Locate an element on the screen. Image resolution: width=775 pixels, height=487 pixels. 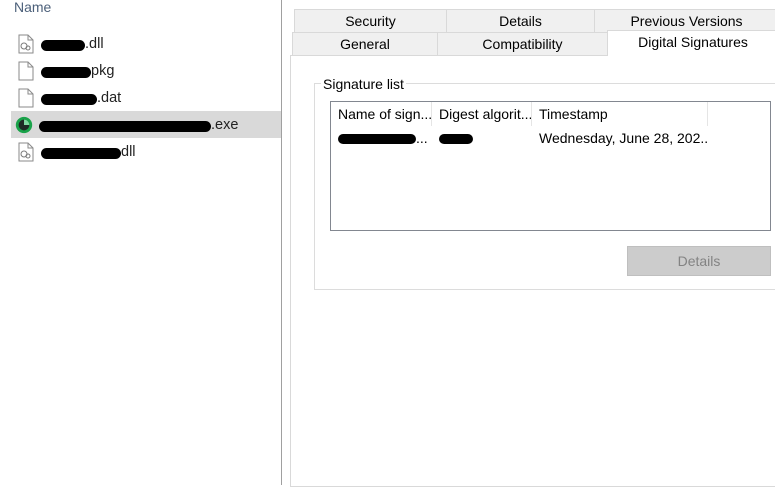
file-item: .dat is located at coordinates (146, 97).